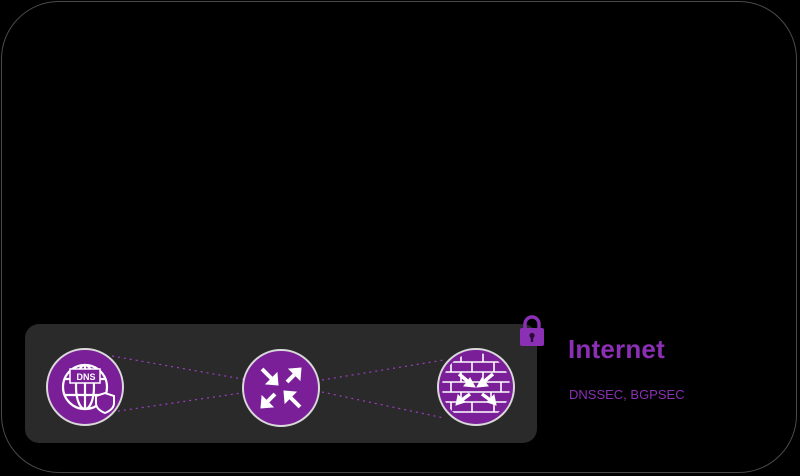 The height and width of the screenshot is (476, 800). Describe the element at coordinates (180, 368) in the screenshot. I see `link-dns-router-upper` at that location.